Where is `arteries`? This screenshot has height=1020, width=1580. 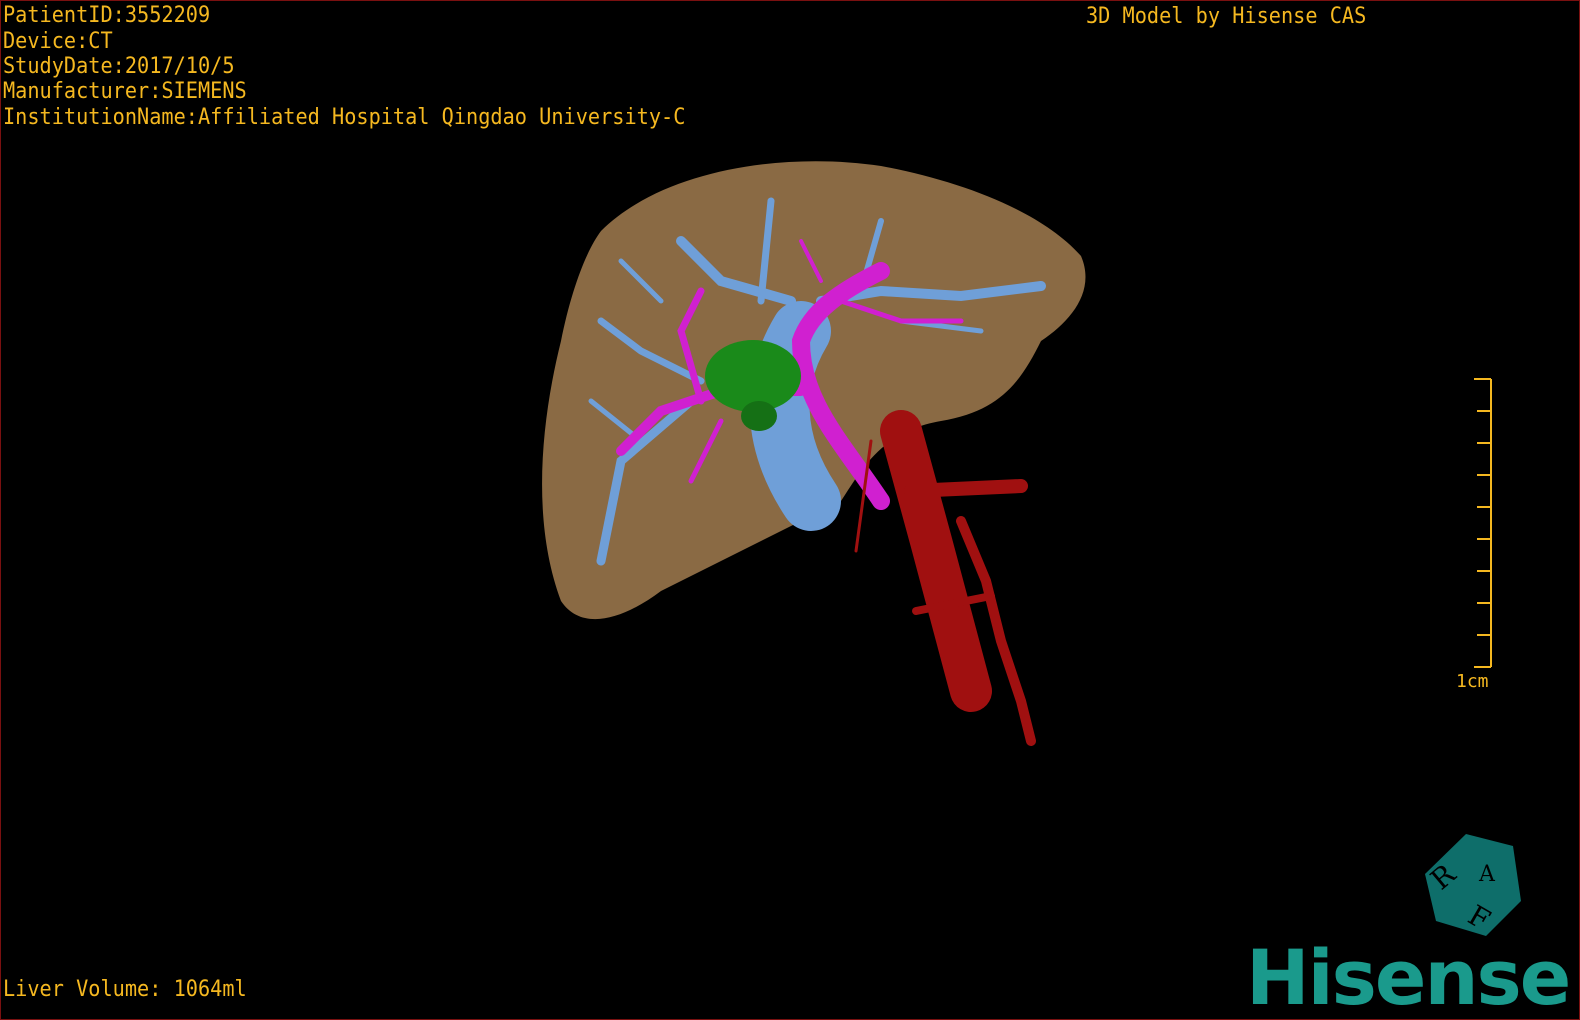 arteries is located at coordinates (945, 578).